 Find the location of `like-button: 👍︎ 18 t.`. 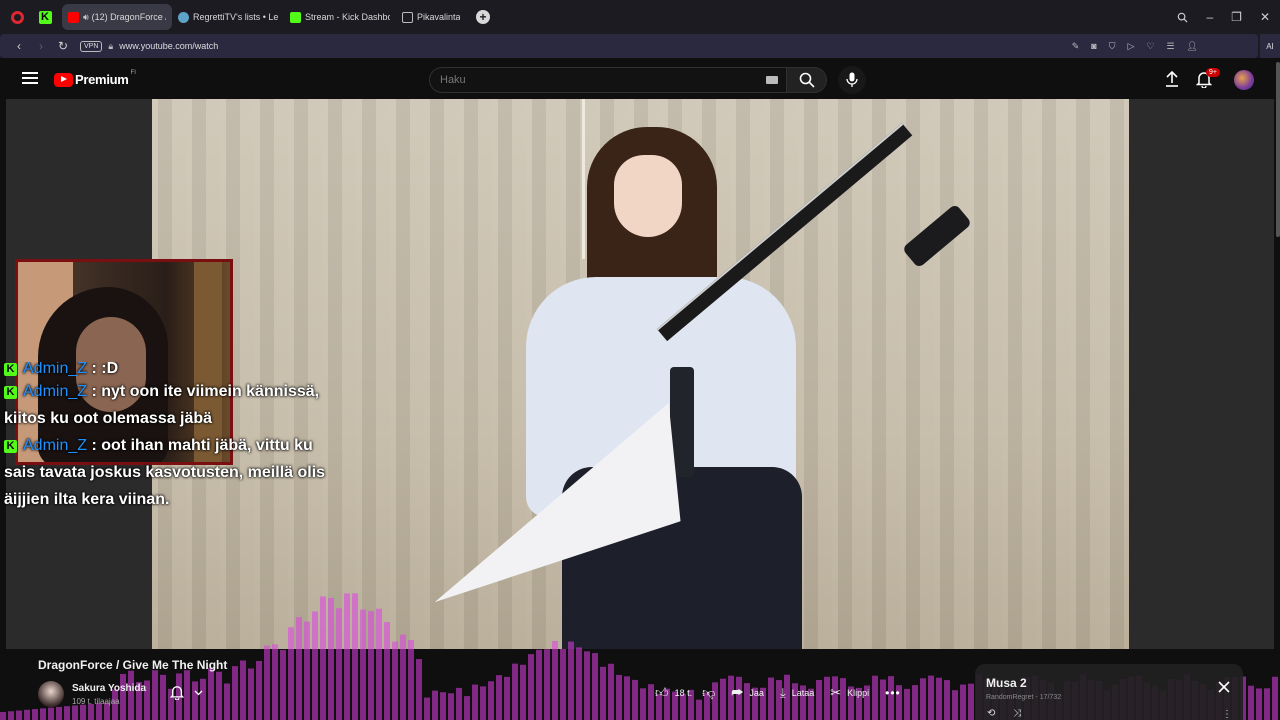

like-button: 👍︎ 18 t. is located at coordinates (673, 693).